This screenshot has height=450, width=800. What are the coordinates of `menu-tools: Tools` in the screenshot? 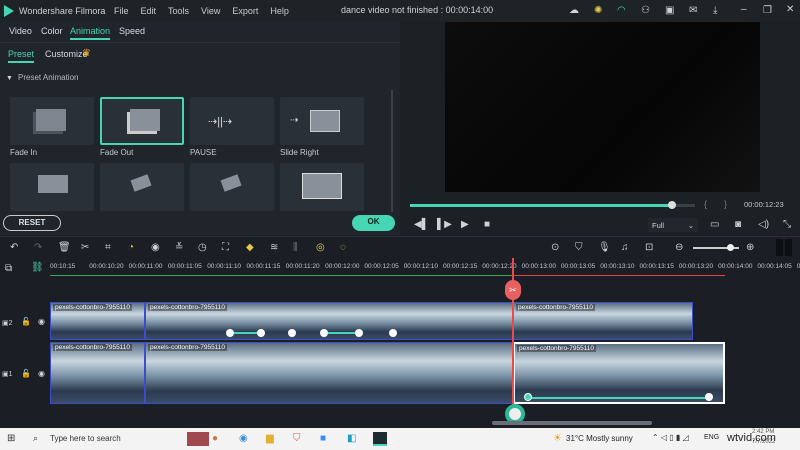 It's located at (178, 11).